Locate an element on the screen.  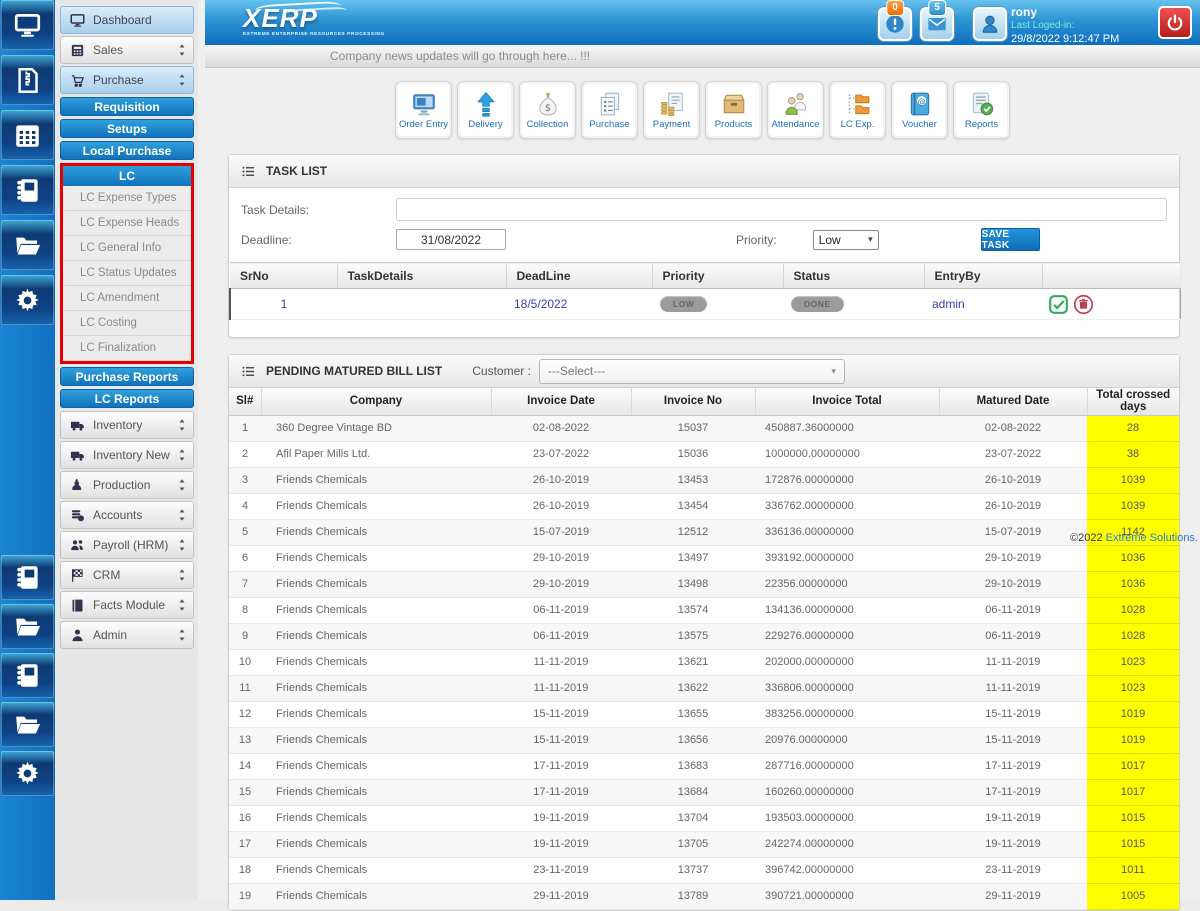
sidebar-accordion-item: ♟ Production is located at coordinates (127, 485).